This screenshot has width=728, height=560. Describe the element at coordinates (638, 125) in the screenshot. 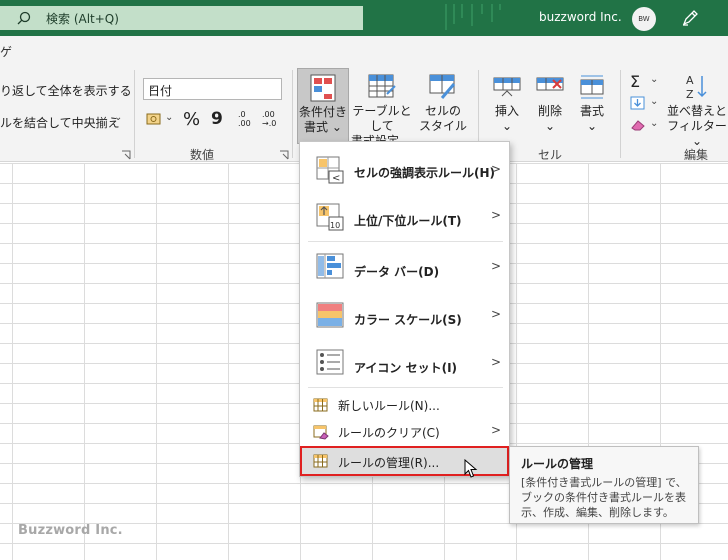

I see `eraser-icon` at that location.